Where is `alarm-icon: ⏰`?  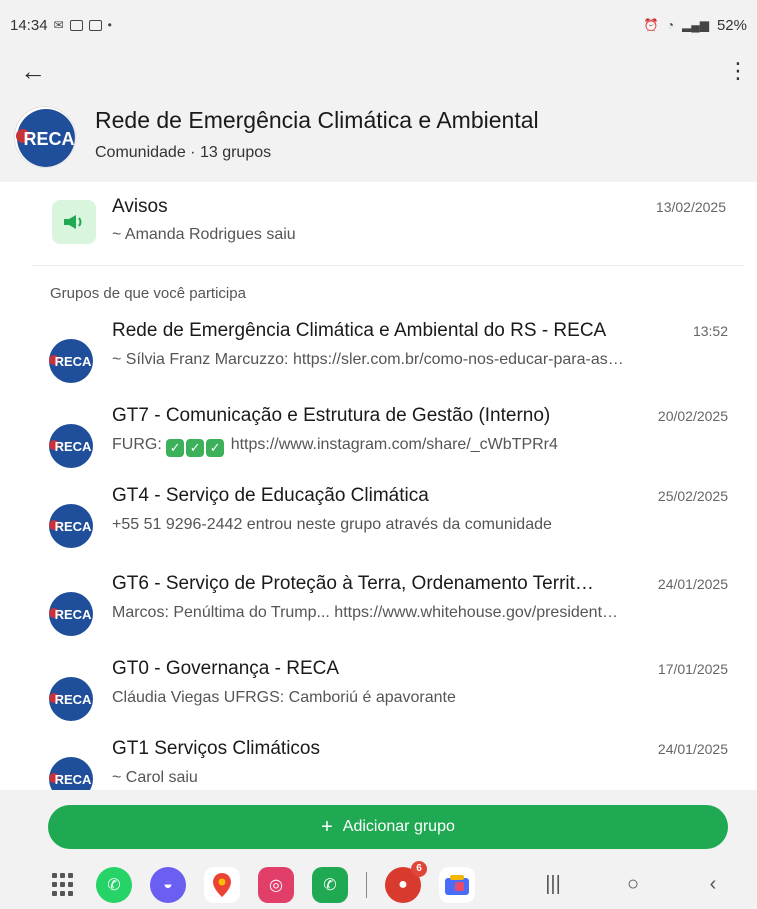 alarm-icon: ⏰ is located at coordinates (651, 25).